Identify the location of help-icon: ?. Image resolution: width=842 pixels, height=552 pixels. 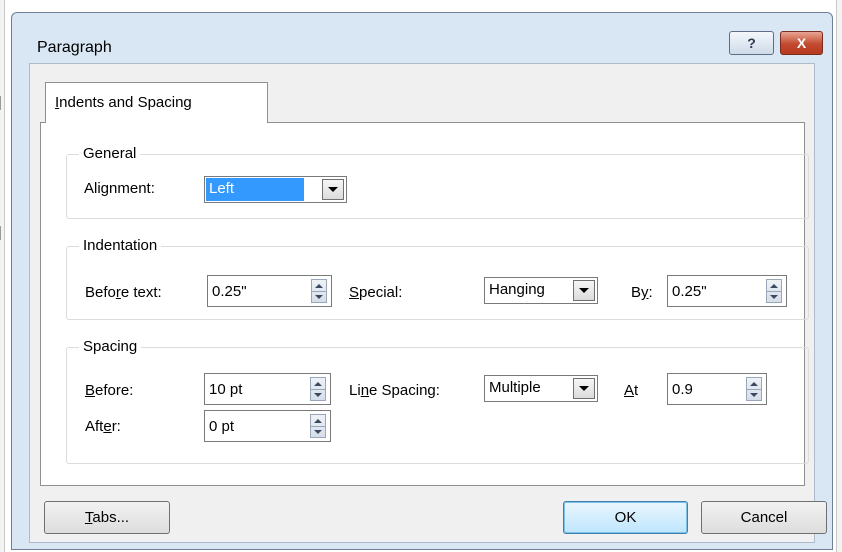
(751, 43).